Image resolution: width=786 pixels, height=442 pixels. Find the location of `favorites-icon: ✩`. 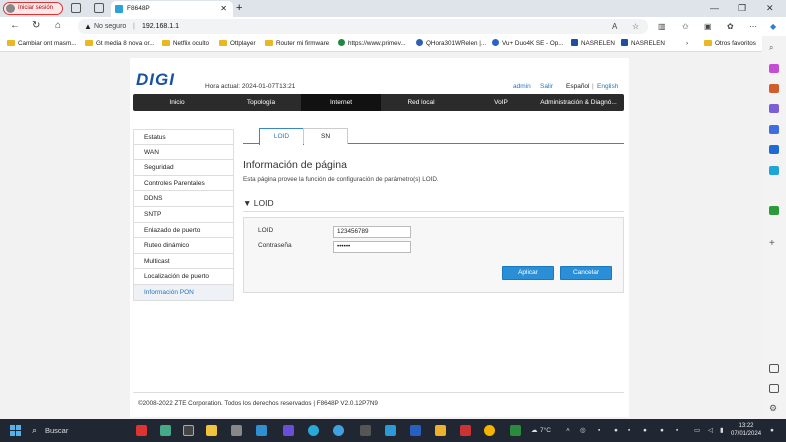

favorites-icon: ✩ is located at coordinates (685, 26).